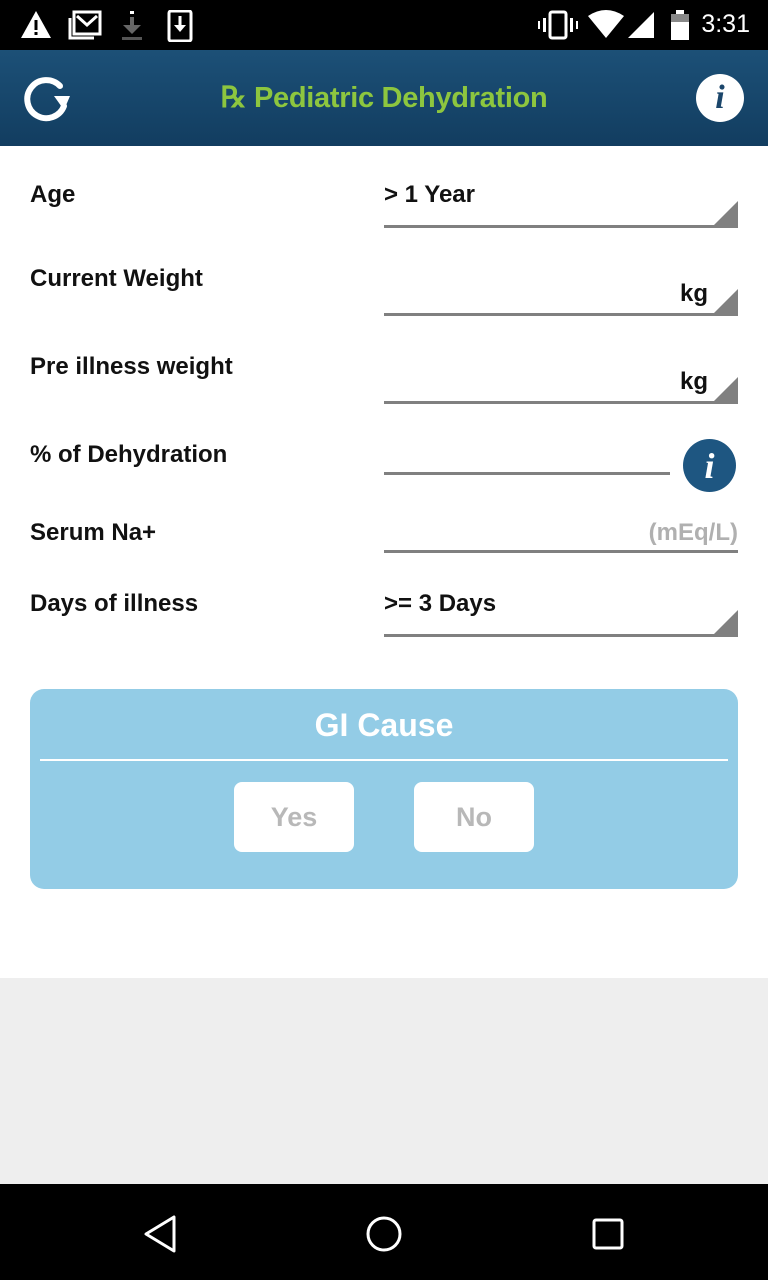 The height and width of the screenshot is (1280, 768). What do you see at coordinates (527, 450) in the screenshot?
I see `dehydration-input` at bounding box center [527, 450].